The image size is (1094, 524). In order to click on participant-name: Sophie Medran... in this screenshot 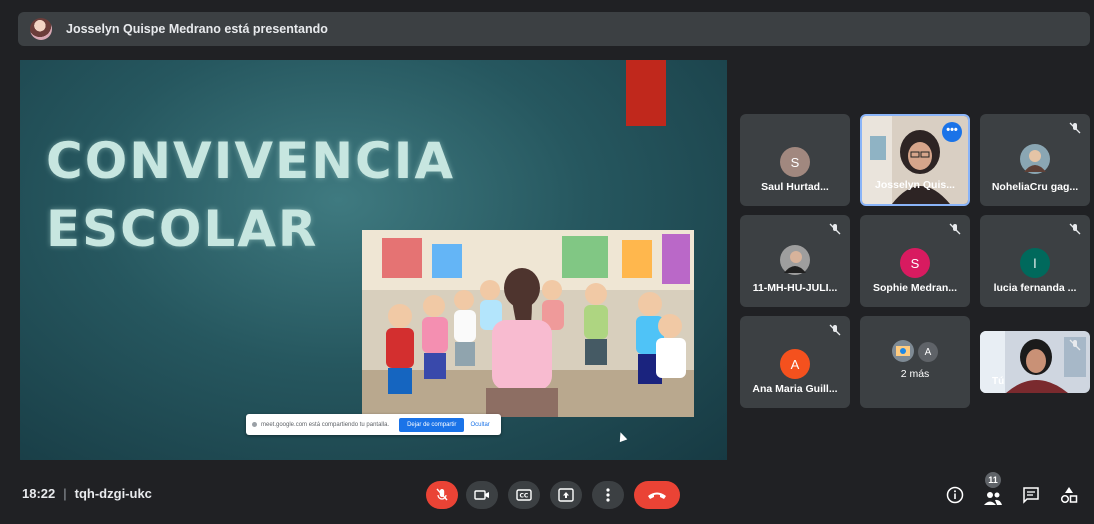, I will do `click(914, 288)`.